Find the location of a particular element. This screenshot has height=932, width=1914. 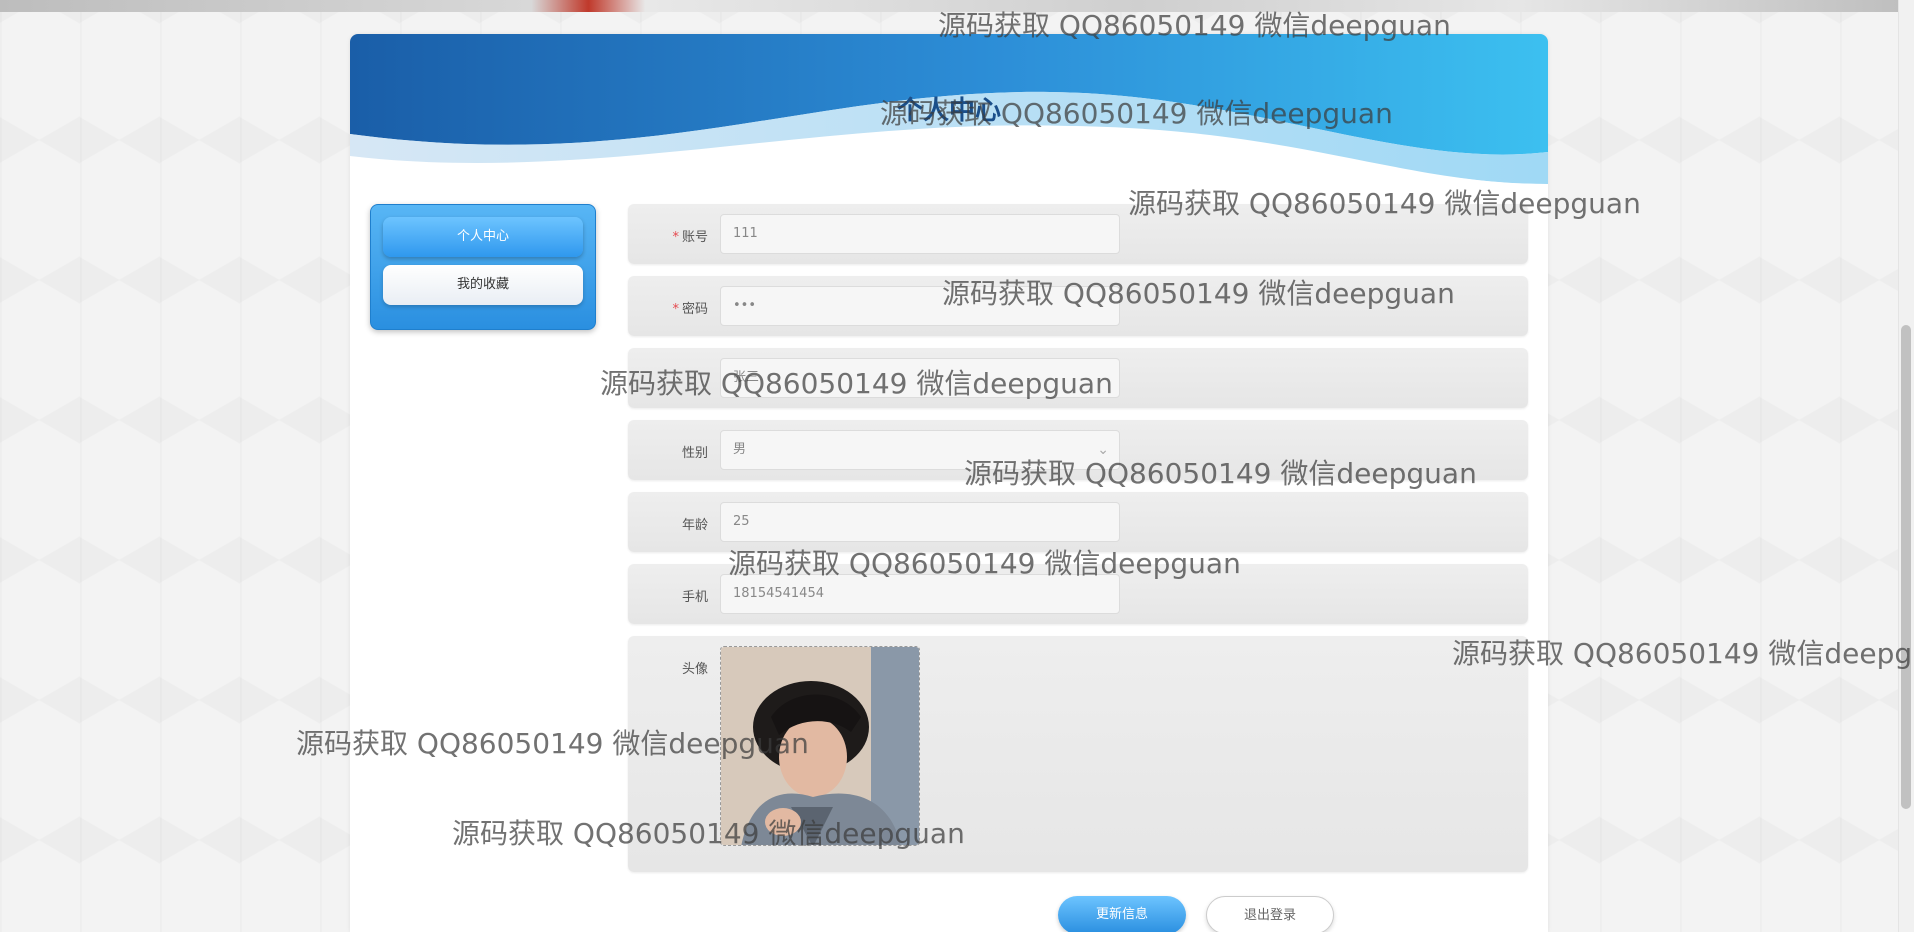

form-row-avatar: 头像 is located at coordinates (1078, 754).